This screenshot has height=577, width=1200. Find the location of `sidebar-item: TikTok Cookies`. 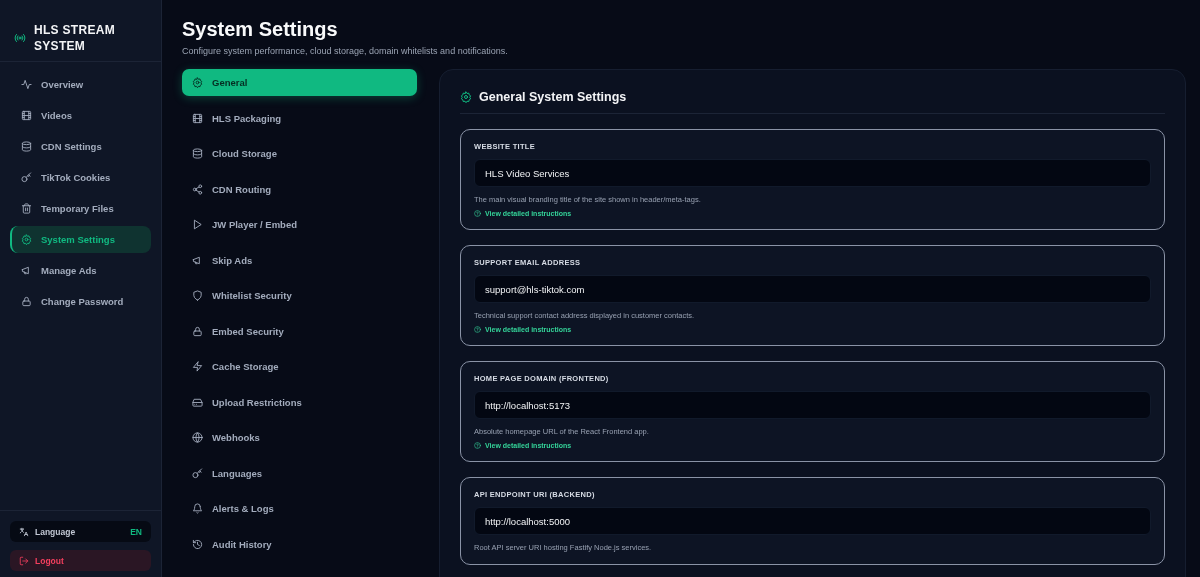

sidebar-item: TikTok Cookies is located at coordinates (80, 177).